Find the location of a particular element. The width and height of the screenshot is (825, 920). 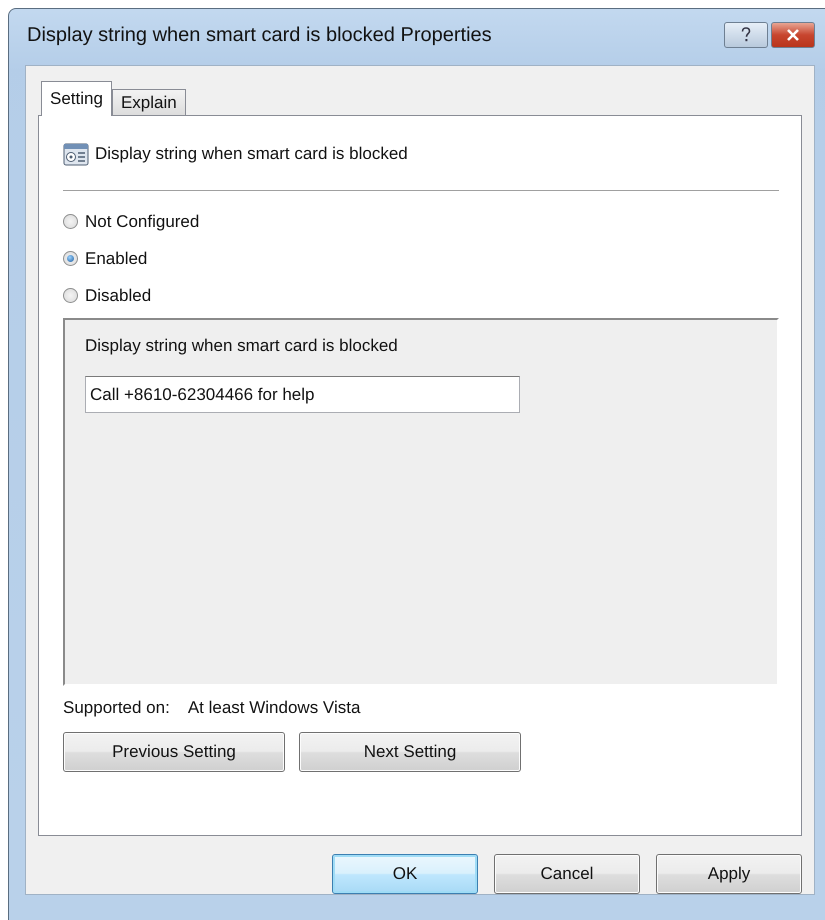

close-icon is located at coordinates (793, 35).